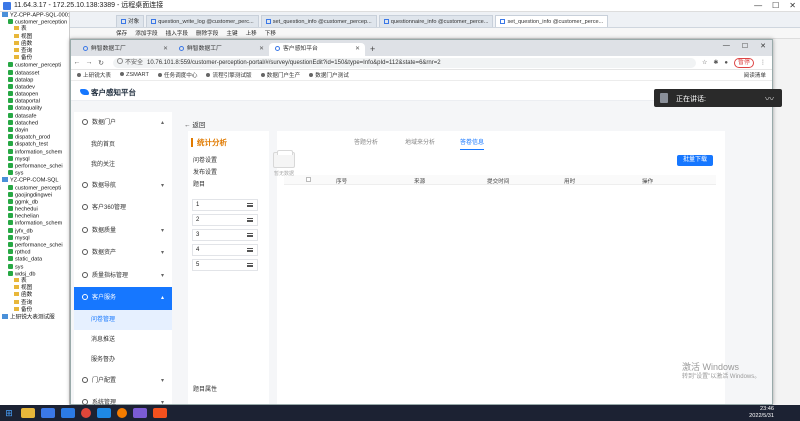 This screenshot has width=800, height=421. I want to click on toolbar-button: 删除字段, so click(207, 33).